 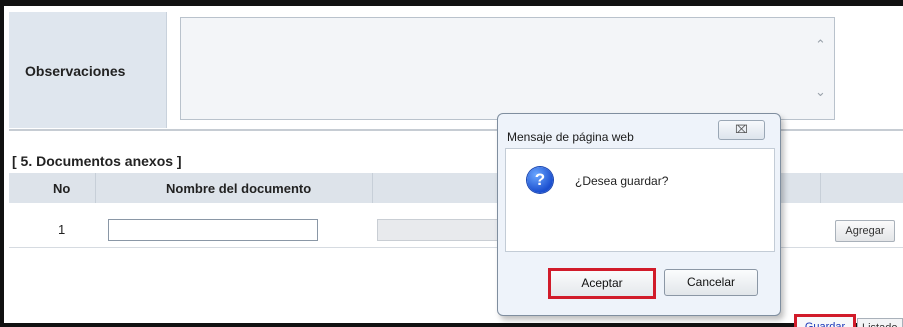 What do you see at coordinates (820, 92) in the screenshot?
I see `chevron-down-icon: ⌄` at bounding box center [820, 92].